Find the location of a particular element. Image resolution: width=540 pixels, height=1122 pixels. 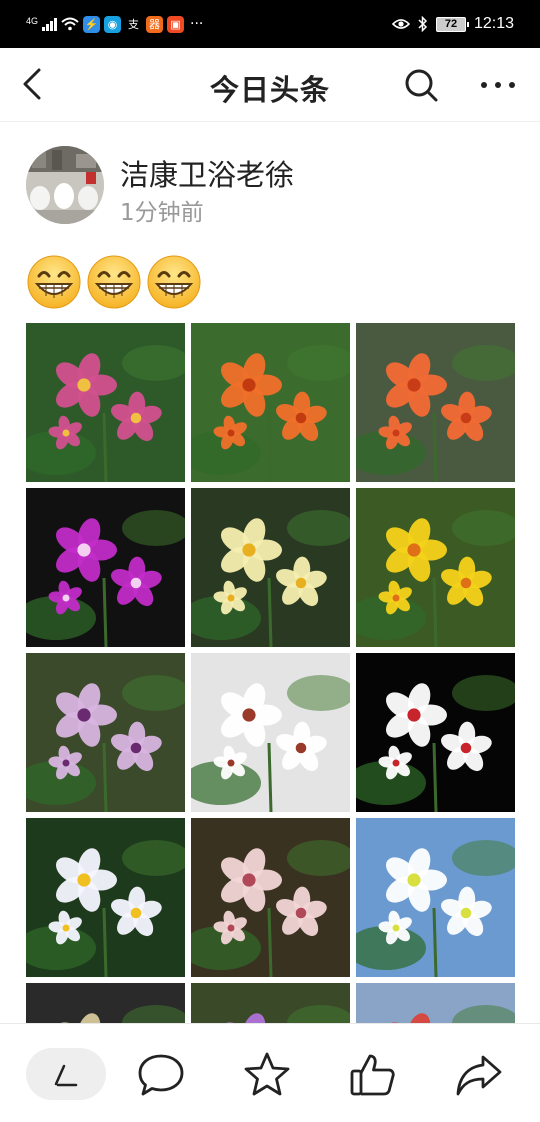

post-text is located at coordinates (114, 282).